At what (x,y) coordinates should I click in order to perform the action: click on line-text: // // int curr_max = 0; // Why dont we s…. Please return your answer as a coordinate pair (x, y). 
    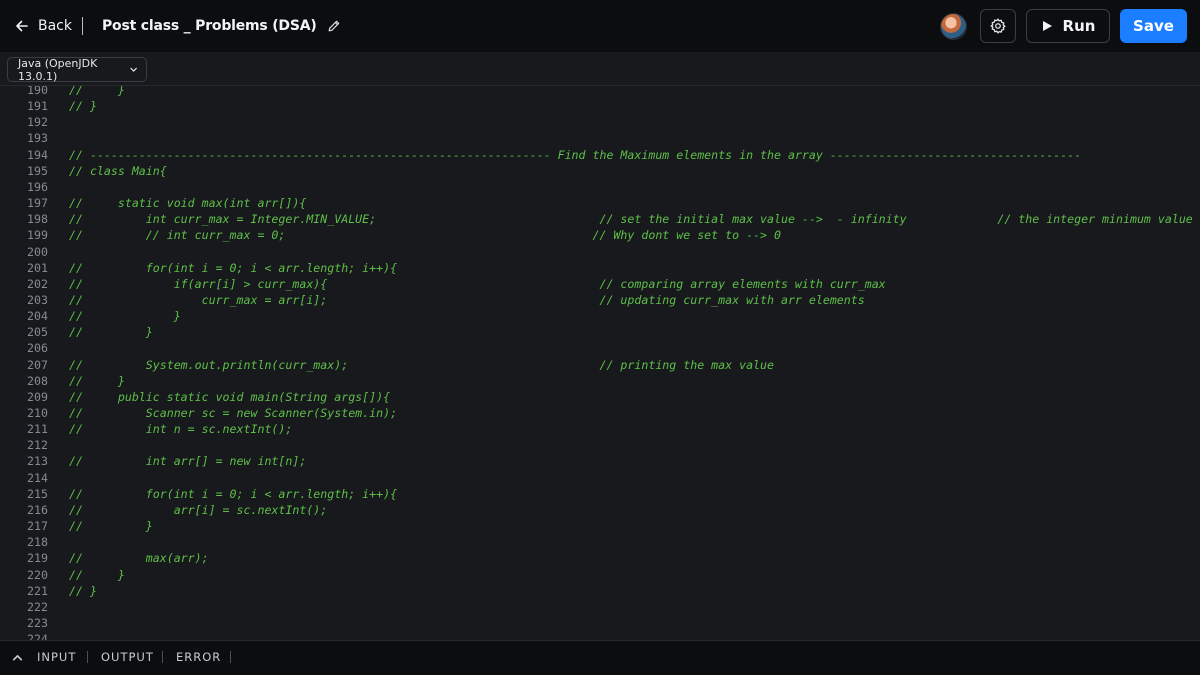
    Looking at the image, I should click on (425, 235).